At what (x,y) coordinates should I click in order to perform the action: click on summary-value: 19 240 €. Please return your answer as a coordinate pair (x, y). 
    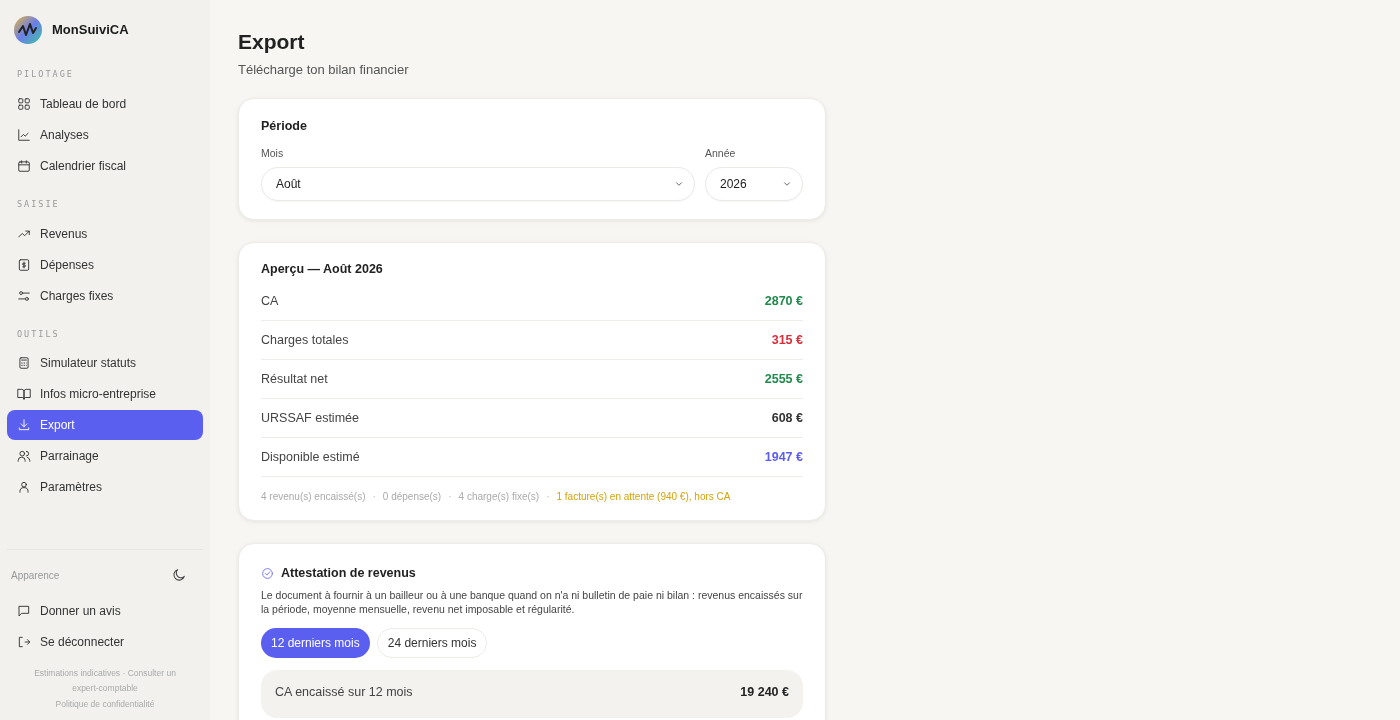
    Looking at the image, I should click on (764, 692).